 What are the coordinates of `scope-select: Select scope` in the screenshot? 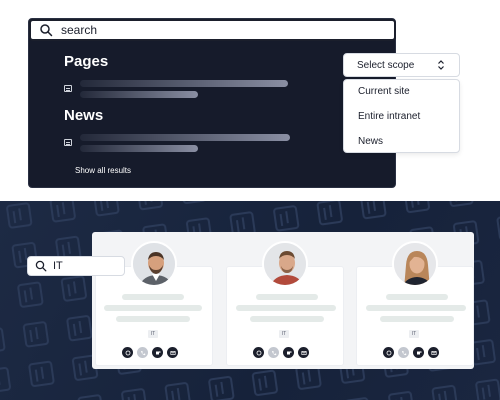 It's located at (401, 65).